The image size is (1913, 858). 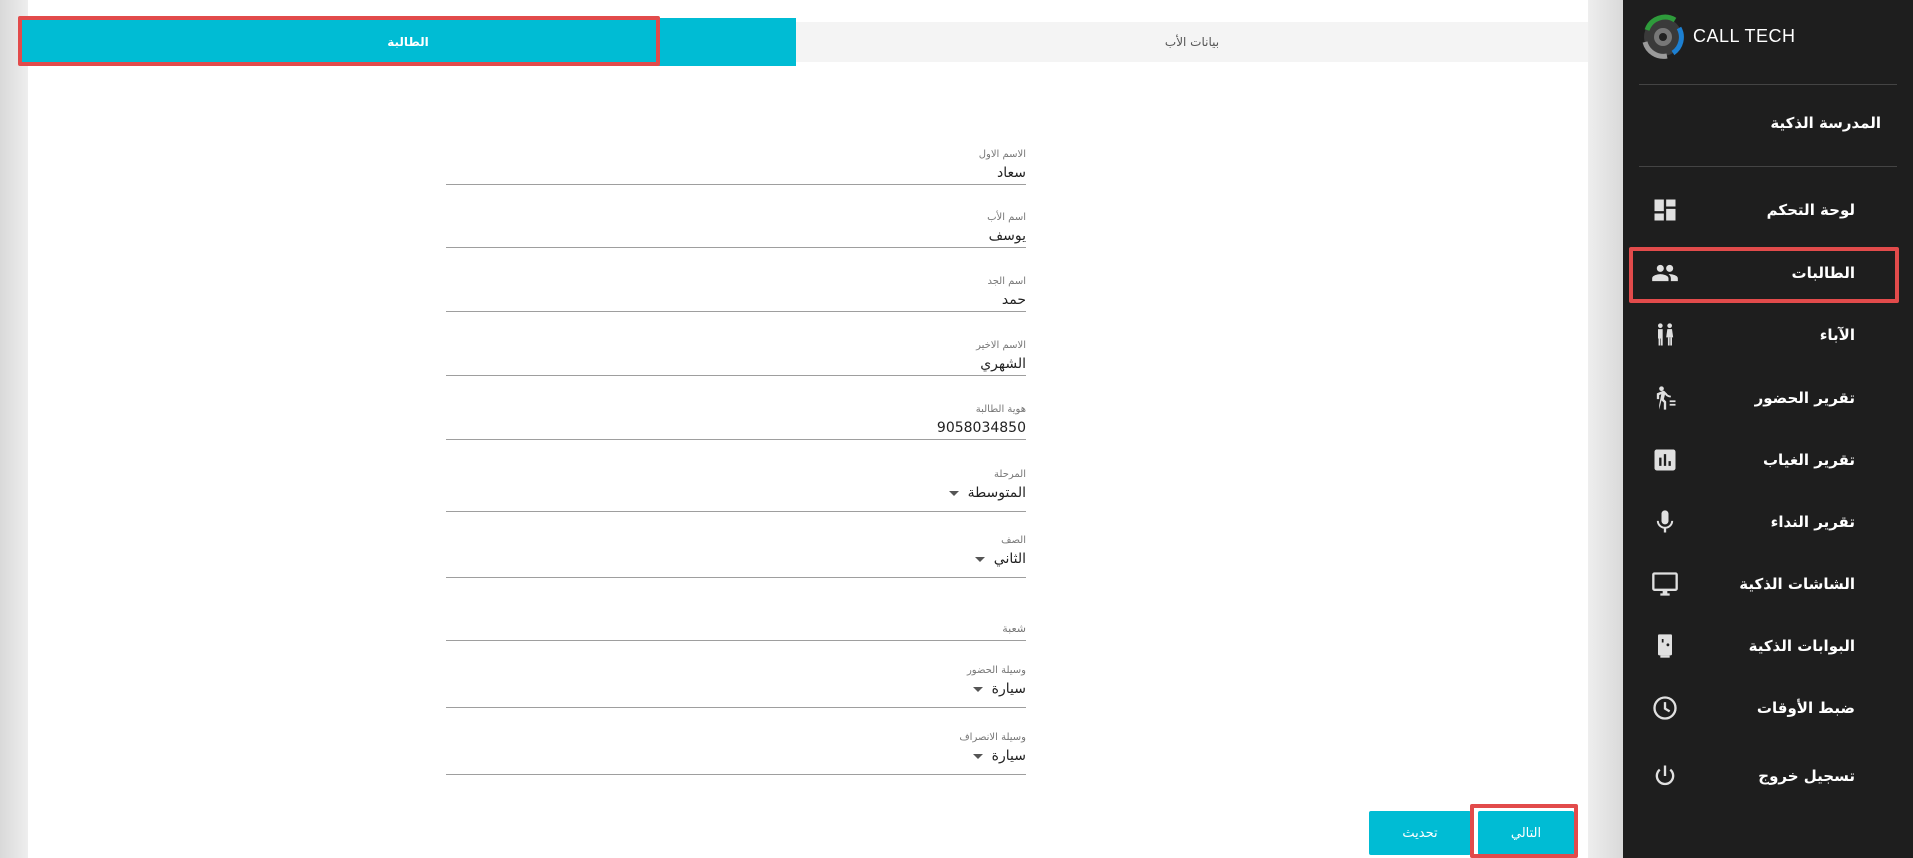 I want to click on grandfather-name-value: حمد, so click(x=736, y=300).